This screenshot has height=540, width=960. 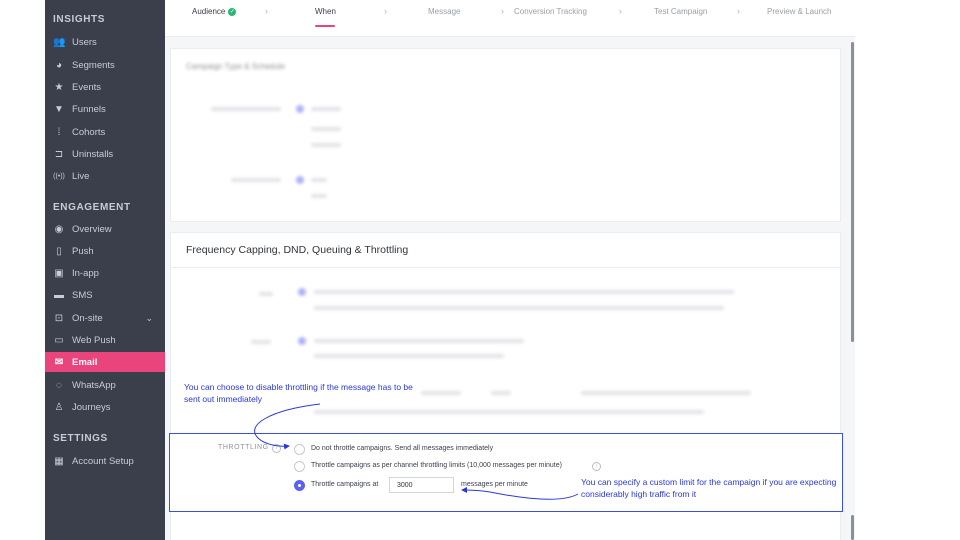 What do you see at coordinates (105, 362) in the screenshot?
I see `sidebar-item-email: ✉ Email` at bounding box center [105, 362].